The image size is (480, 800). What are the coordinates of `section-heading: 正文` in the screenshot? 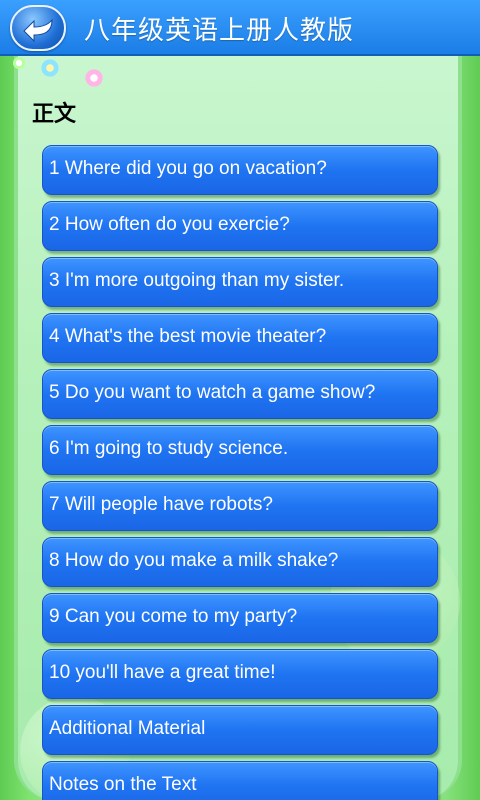 It's located at (54, 114).